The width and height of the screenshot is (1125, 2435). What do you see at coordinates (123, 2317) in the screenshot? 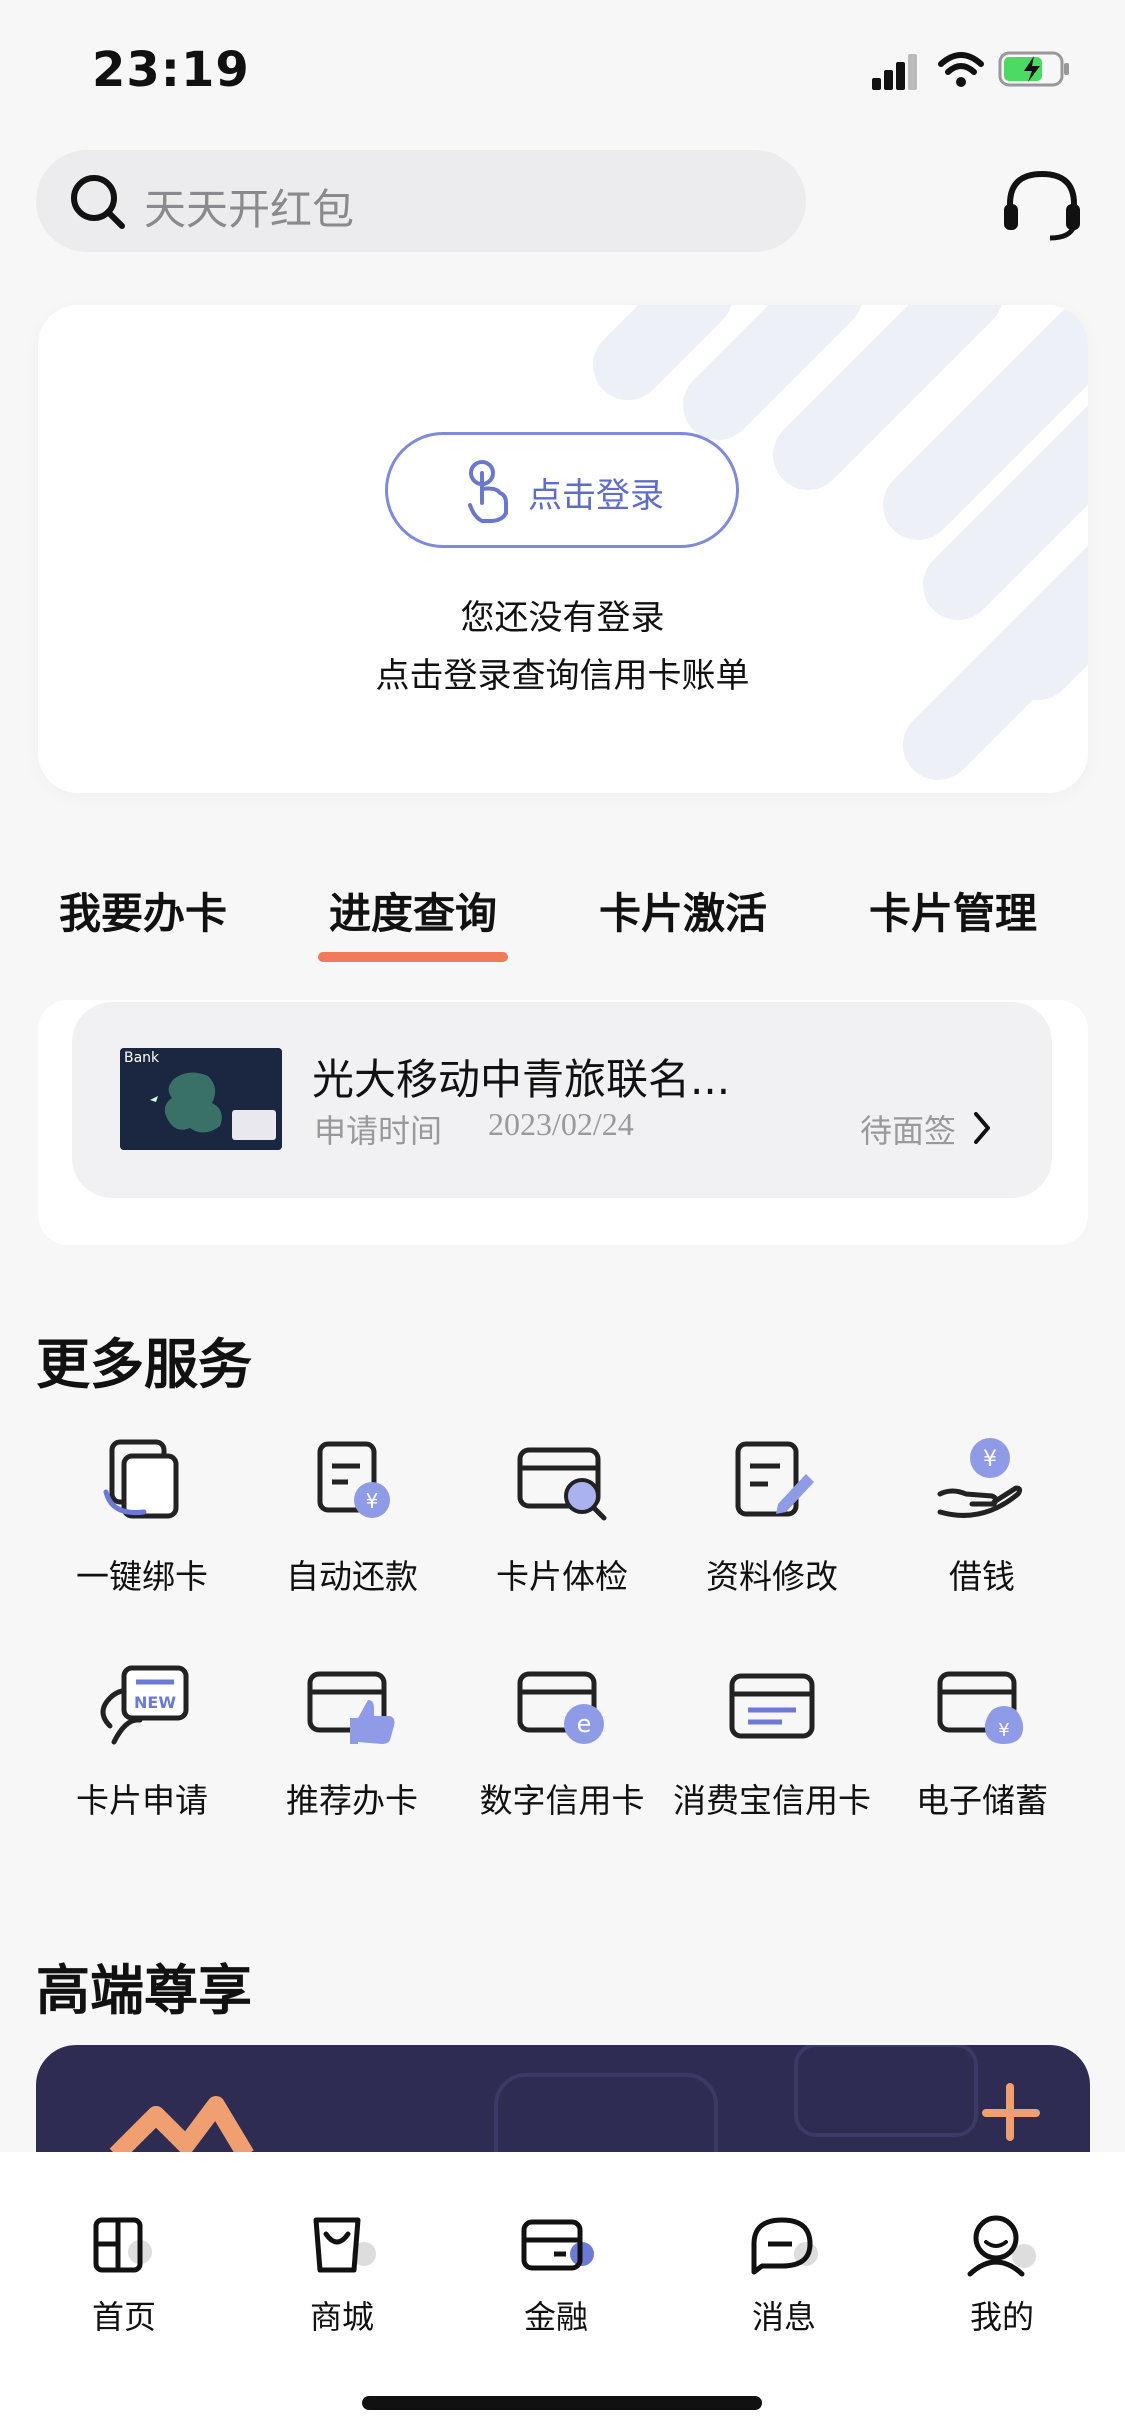
I see `nav-label: 首页` at bounding box center [123, 2317].